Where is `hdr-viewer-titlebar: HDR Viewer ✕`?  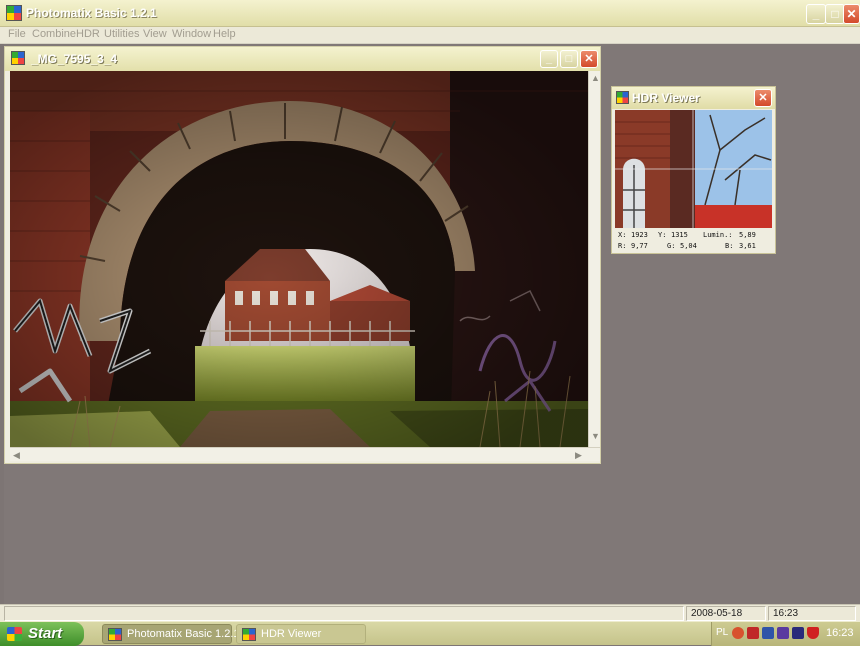 hdr-viewer-titlebar: HDR Viewer ✕ is located at coordinates (693, 98).